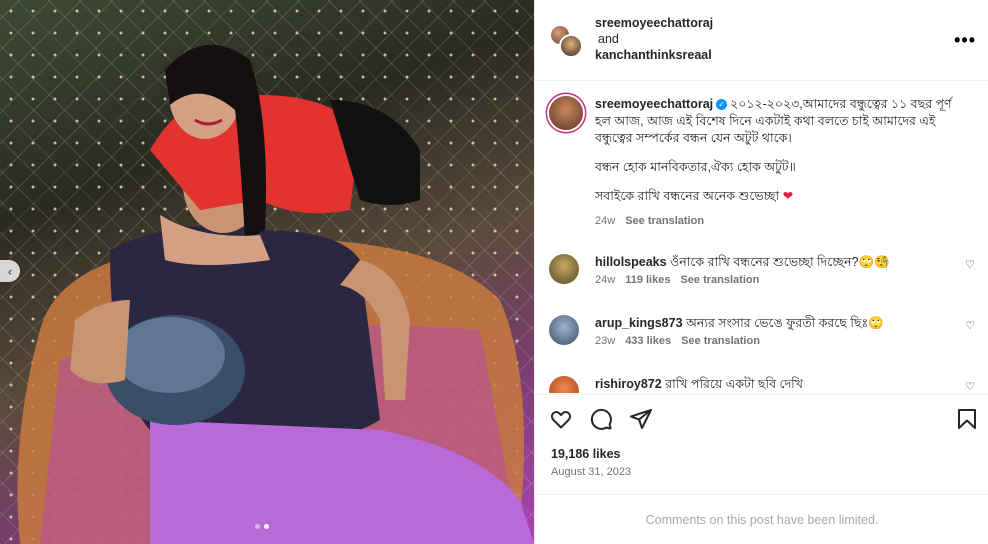  I want to click on collab-avatars, so click(566, 41).